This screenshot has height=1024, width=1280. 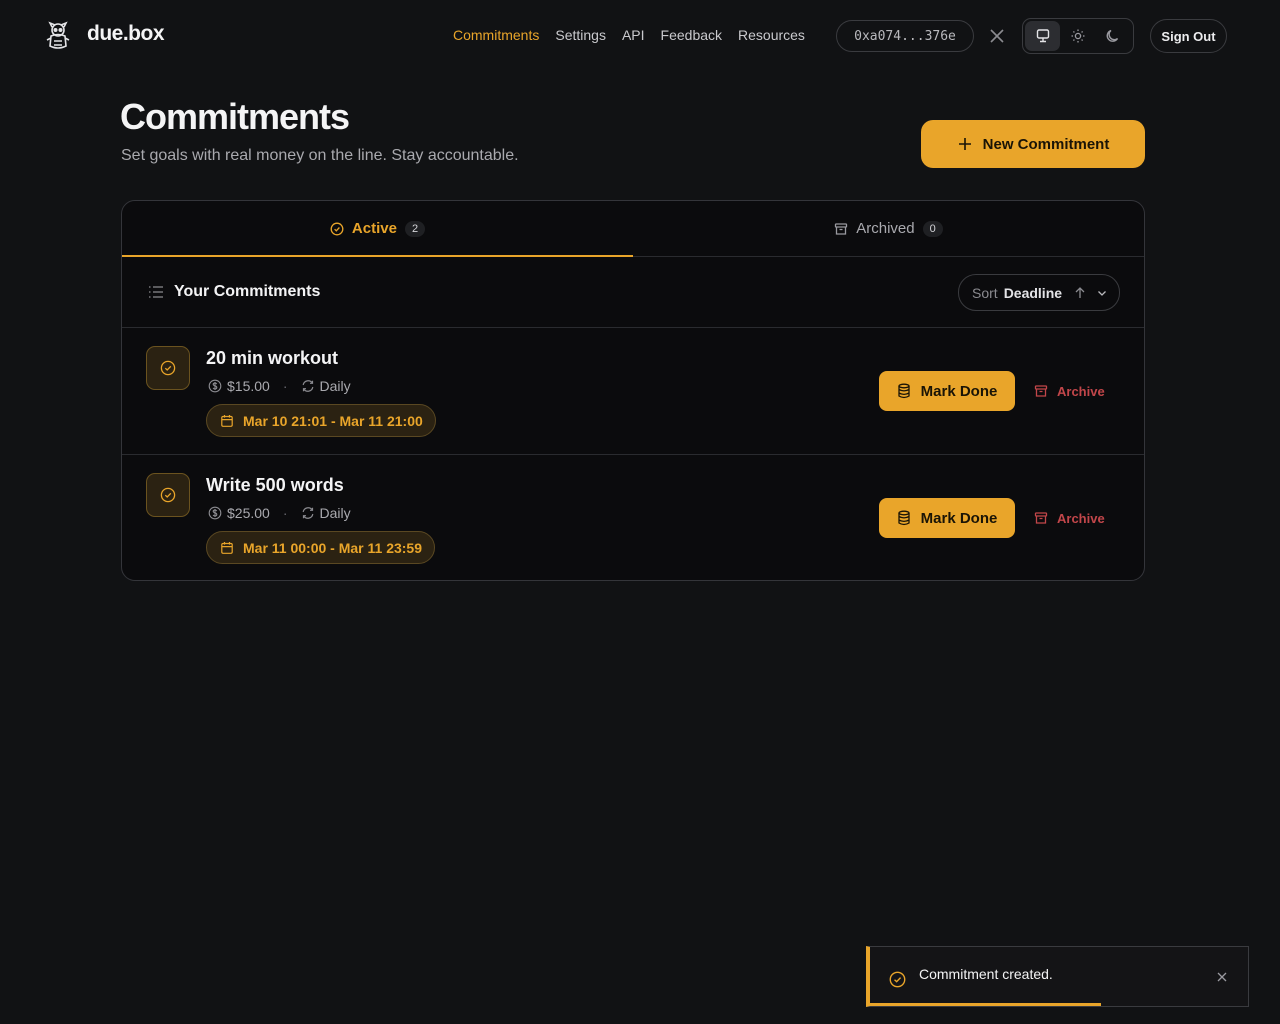 What do you see at coordinates (374, 228) in the screenshot?
I see `tab-active-label: Active` at bounding box center [374, 228].